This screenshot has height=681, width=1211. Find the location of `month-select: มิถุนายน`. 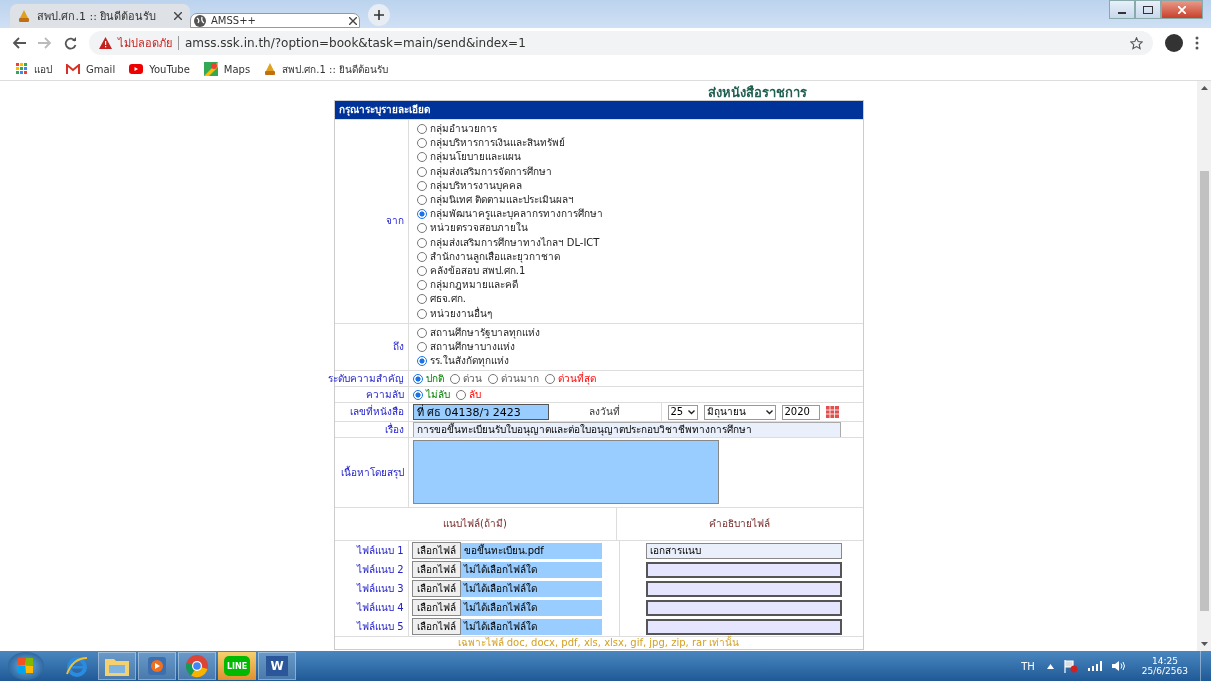

month-select: มิถุนายน is located at coordinates (739, 412).